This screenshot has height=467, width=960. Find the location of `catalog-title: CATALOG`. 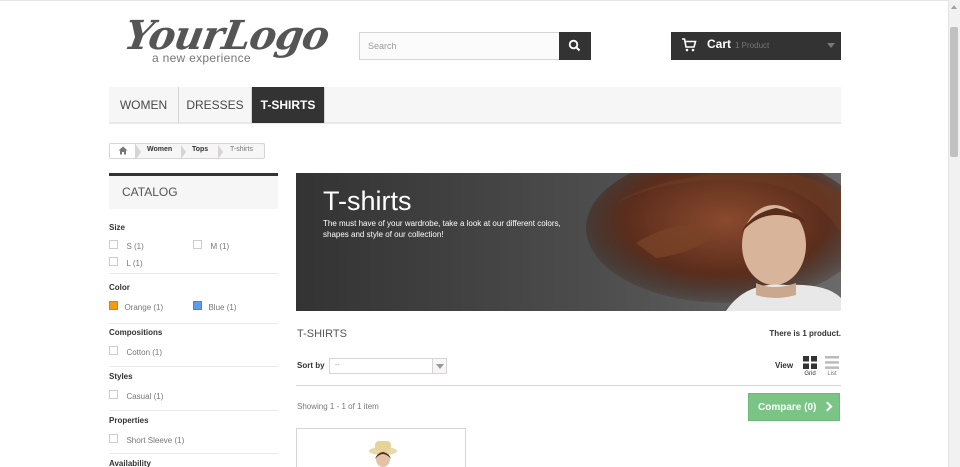

catalog-title: CATALOG is located at coordinates (150, 192).